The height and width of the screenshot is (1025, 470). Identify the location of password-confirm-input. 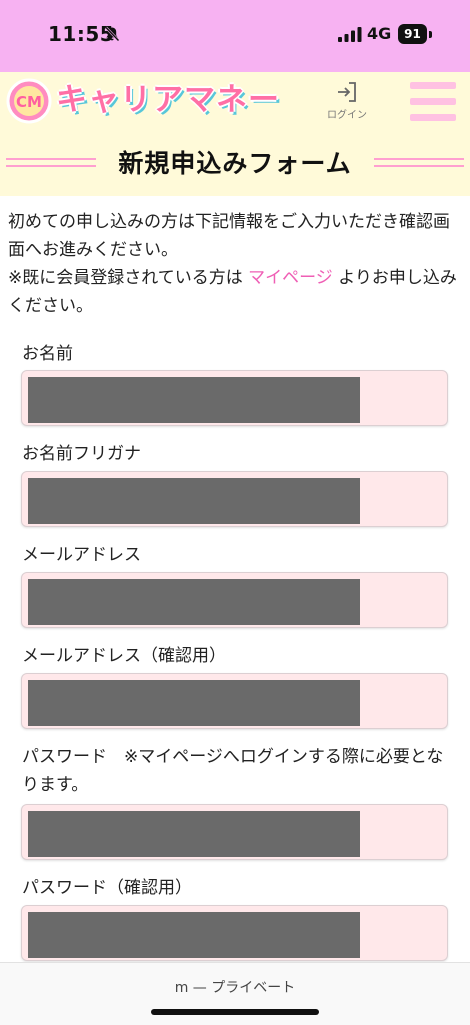
(234, 933).